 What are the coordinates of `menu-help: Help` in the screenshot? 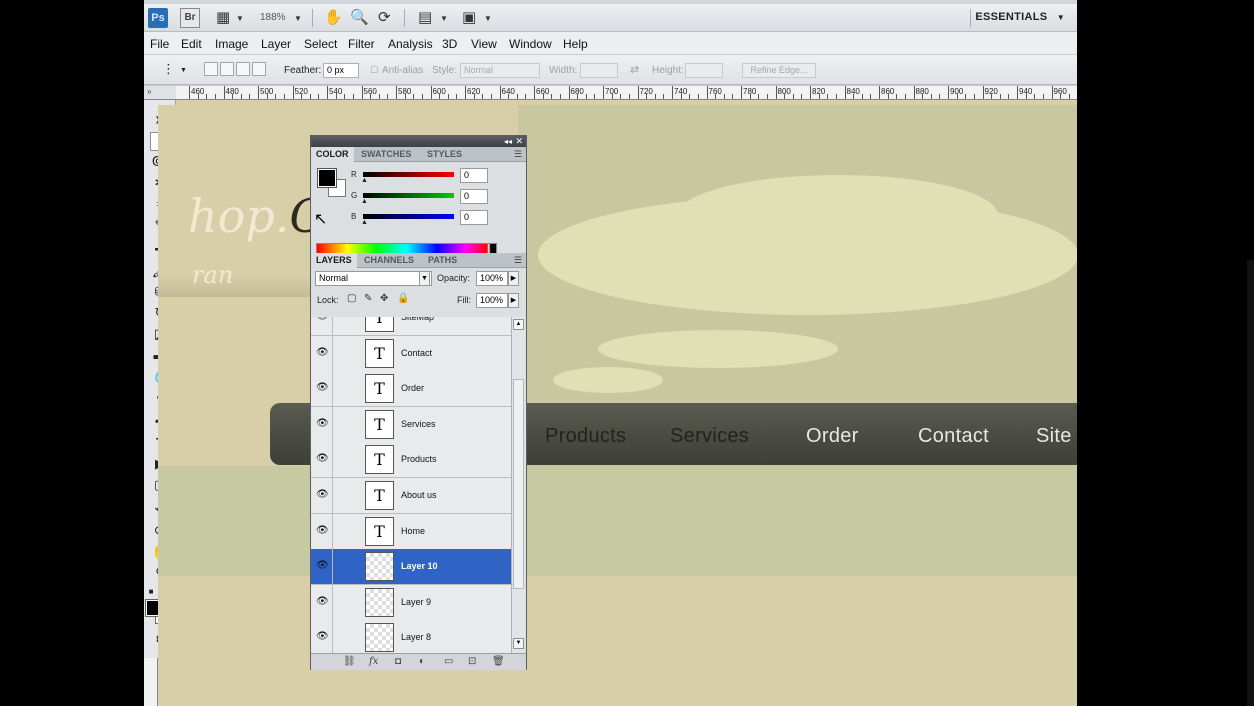 It's located at (575, 44).